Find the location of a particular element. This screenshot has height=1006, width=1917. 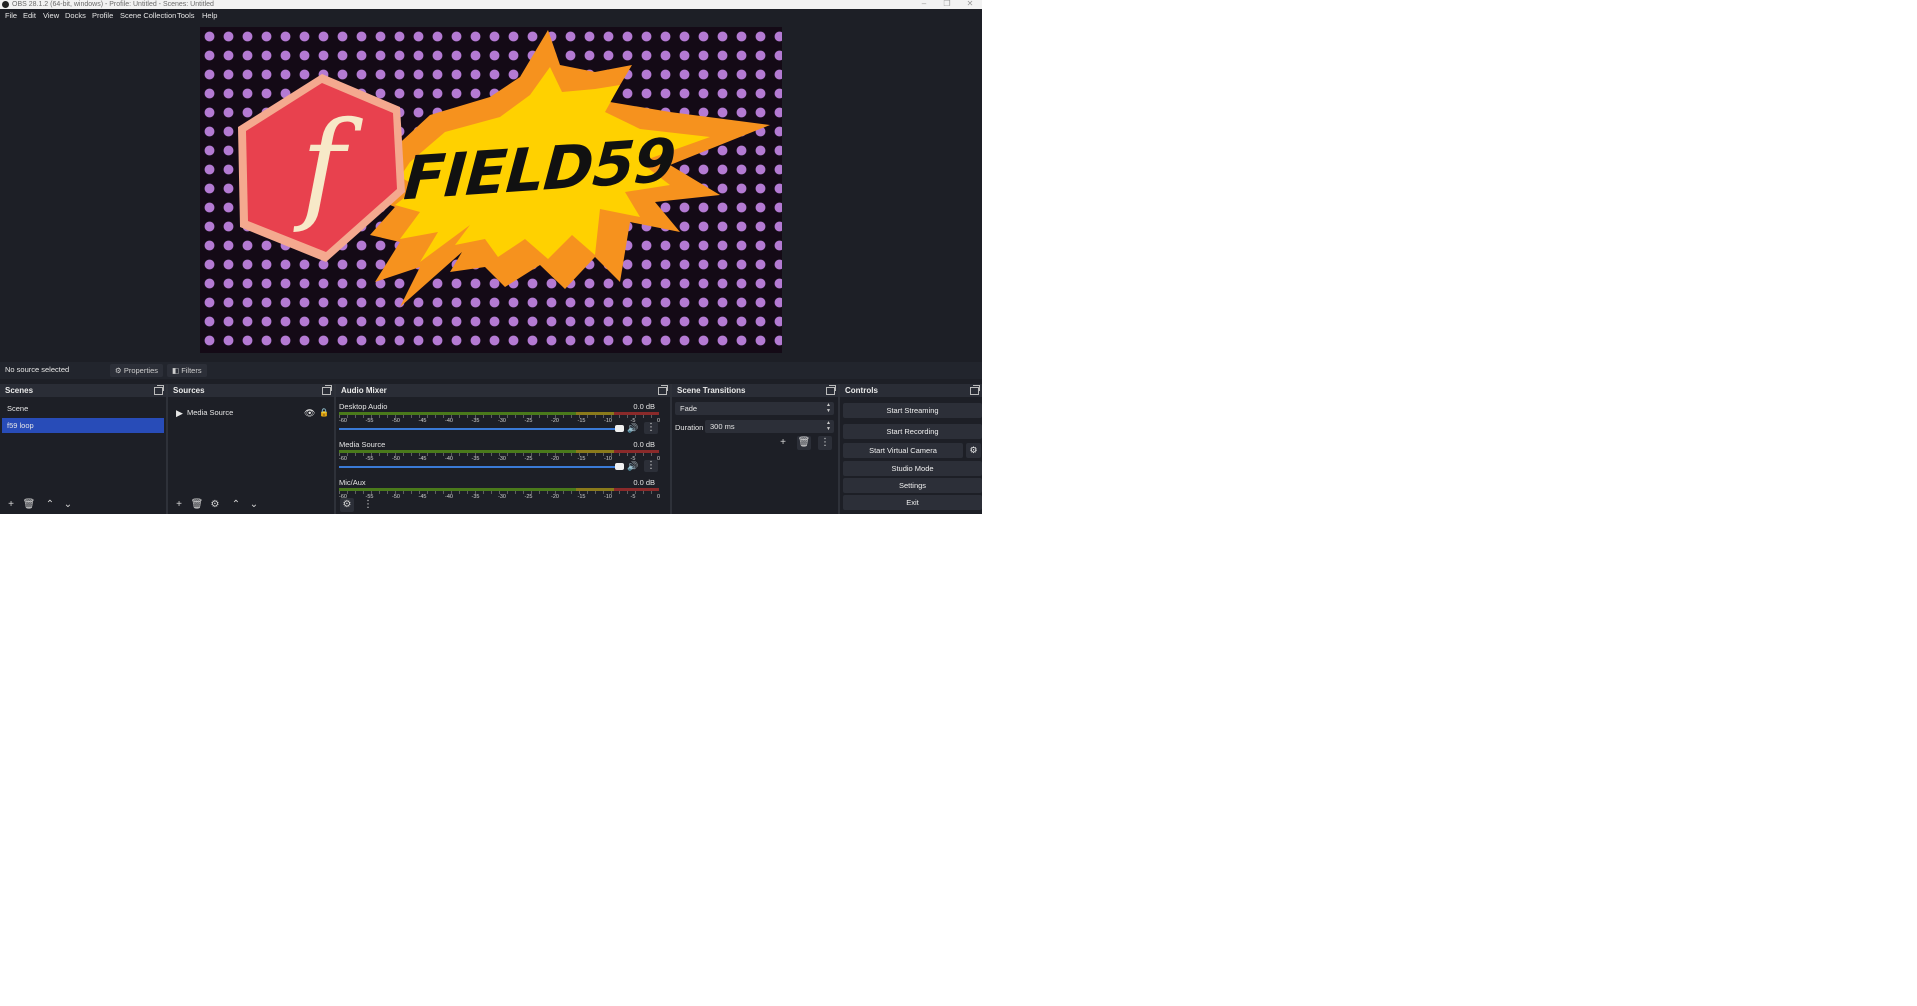

scene-transitions-header: Scene Transitions is located at coordinates (755, 390).